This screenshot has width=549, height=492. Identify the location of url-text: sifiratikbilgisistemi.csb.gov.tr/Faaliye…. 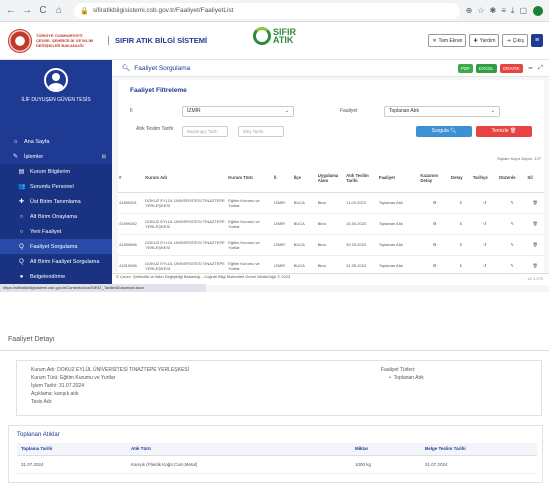
(163, 10).